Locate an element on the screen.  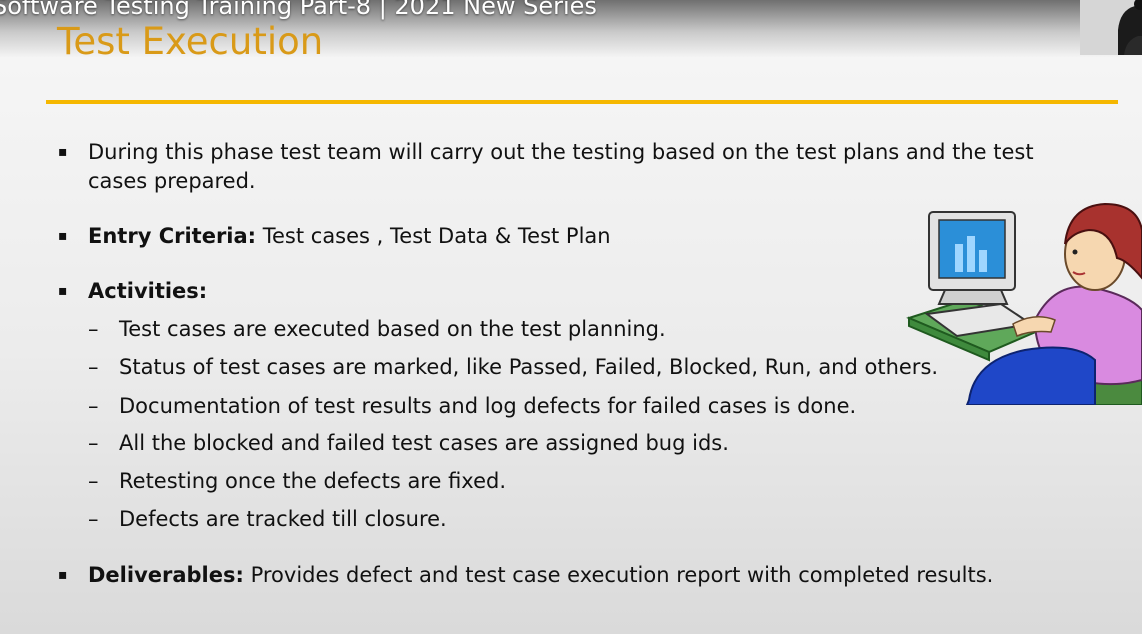
entry-criteria-text: Test cases , Test Data & Test Plan is located at coordinates (433, 236).